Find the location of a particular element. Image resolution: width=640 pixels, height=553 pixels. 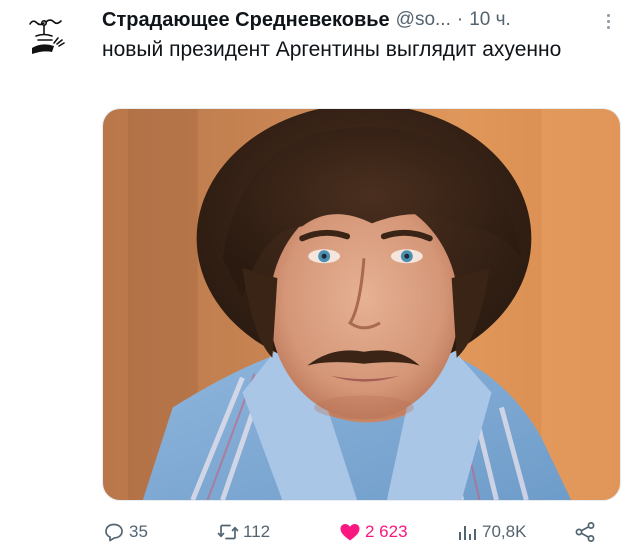

like-button: 2 623 is located at coordinates (373, 532).